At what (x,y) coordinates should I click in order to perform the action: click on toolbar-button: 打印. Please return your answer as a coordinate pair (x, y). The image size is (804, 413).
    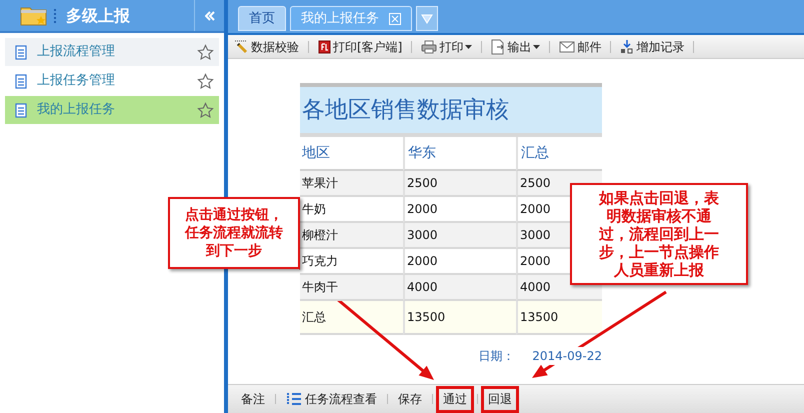
    Looking at the image, I should click on (446, 47).